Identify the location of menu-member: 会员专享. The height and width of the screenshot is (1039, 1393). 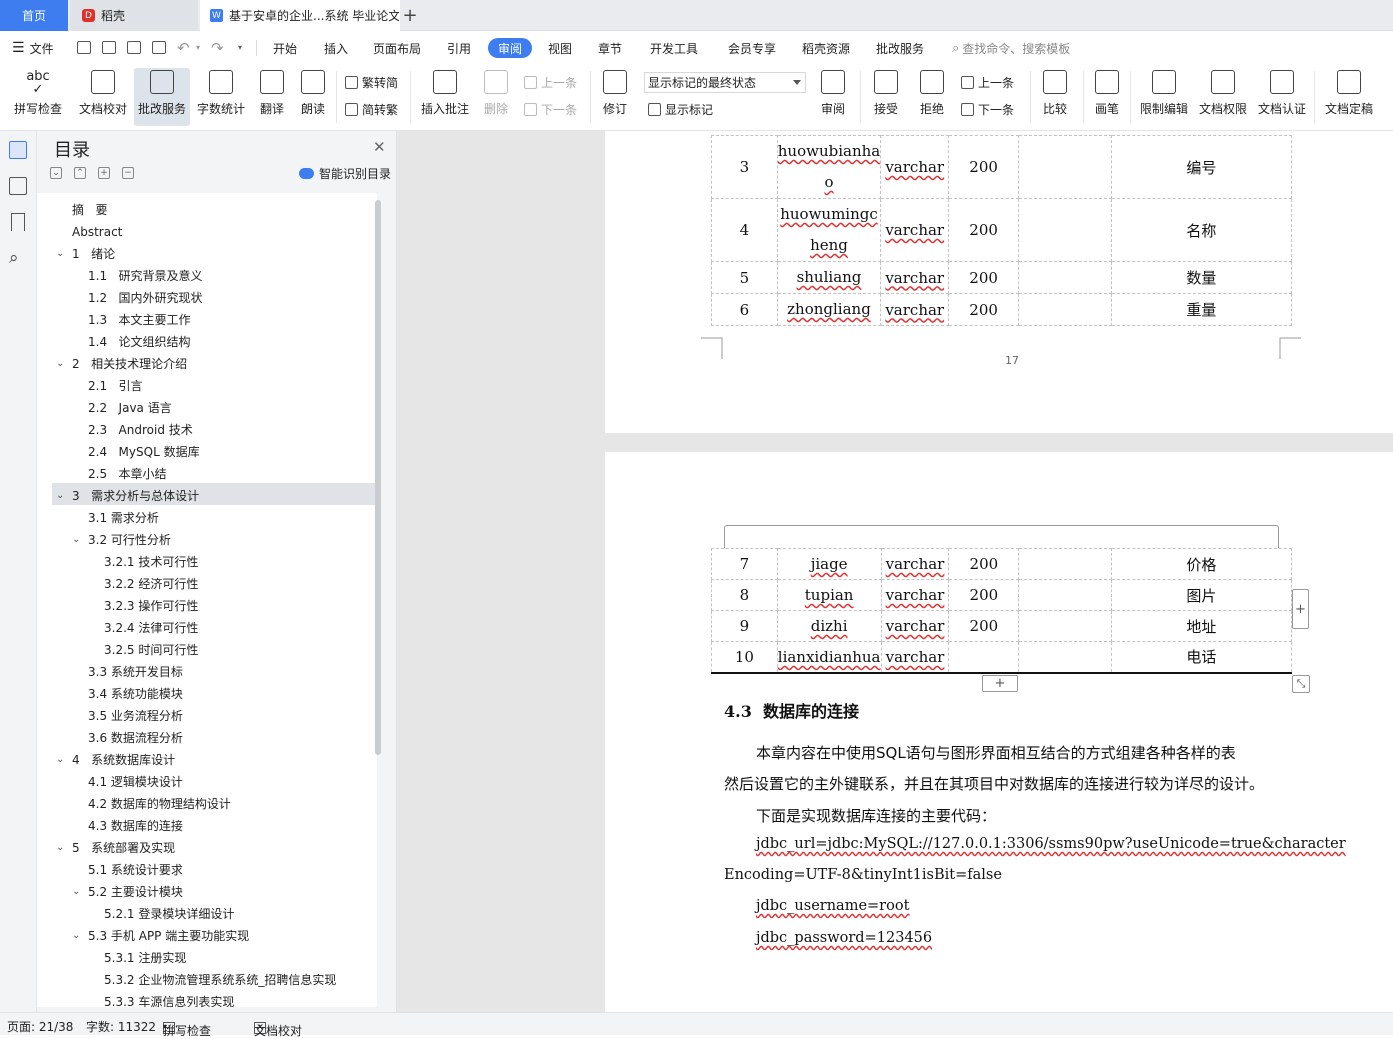
(752, 48).